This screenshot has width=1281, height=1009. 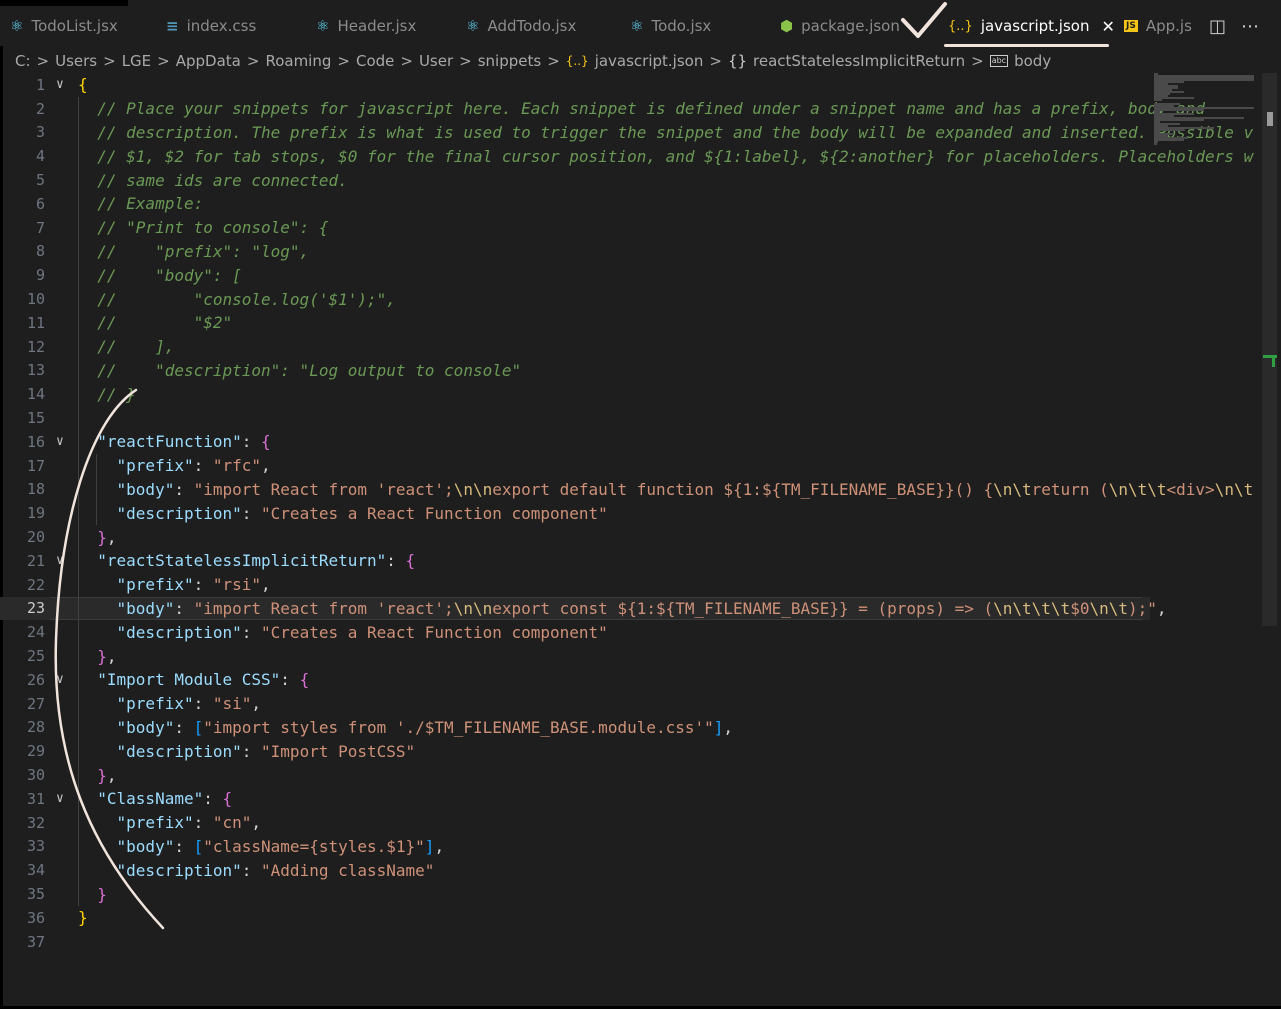 I want to click on code-line: 30 },, so click(x=575, y=775).